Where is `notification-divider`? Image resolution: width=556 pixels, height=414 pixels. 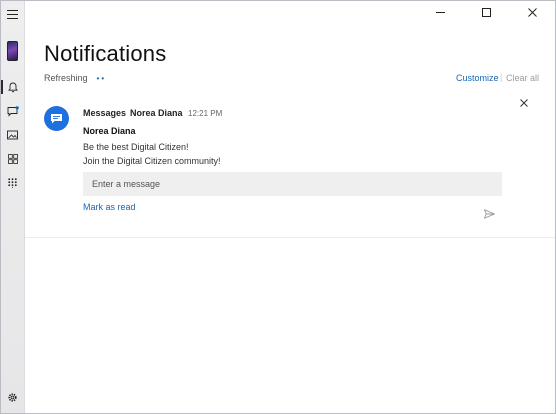
notification-divider is located at coordinates (290, 237).